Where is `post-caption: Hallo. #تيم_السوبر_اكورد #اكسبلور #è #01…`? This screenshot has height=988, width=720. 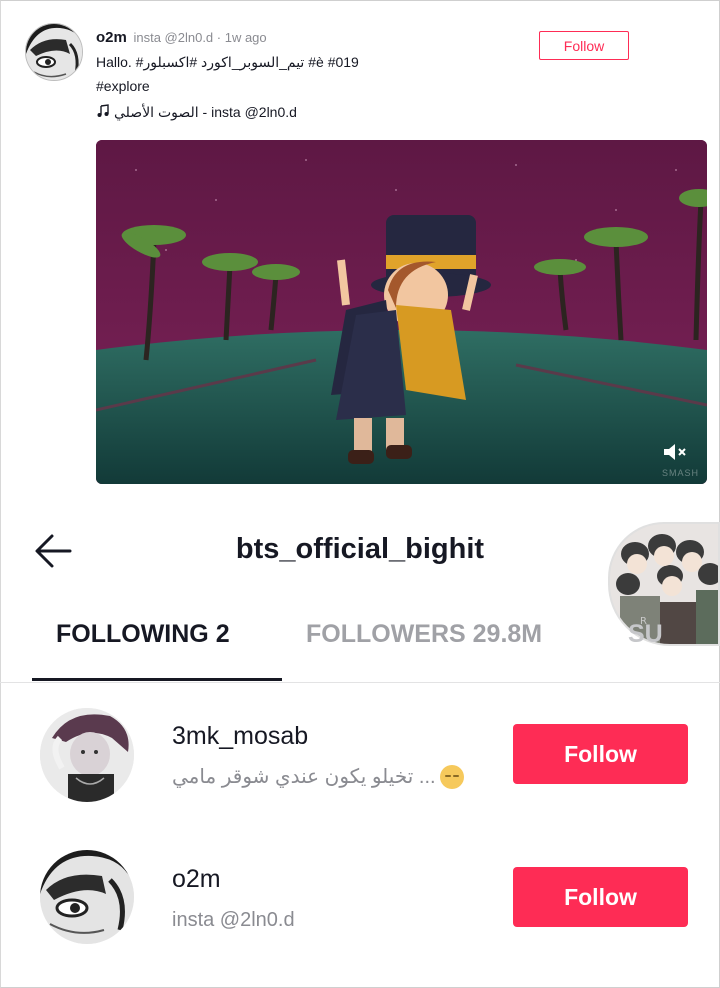
post-caption: Hallo. #تيم_السوبر_اكورد #اكسبلور #è #01… is located at coordinates (227, 62).